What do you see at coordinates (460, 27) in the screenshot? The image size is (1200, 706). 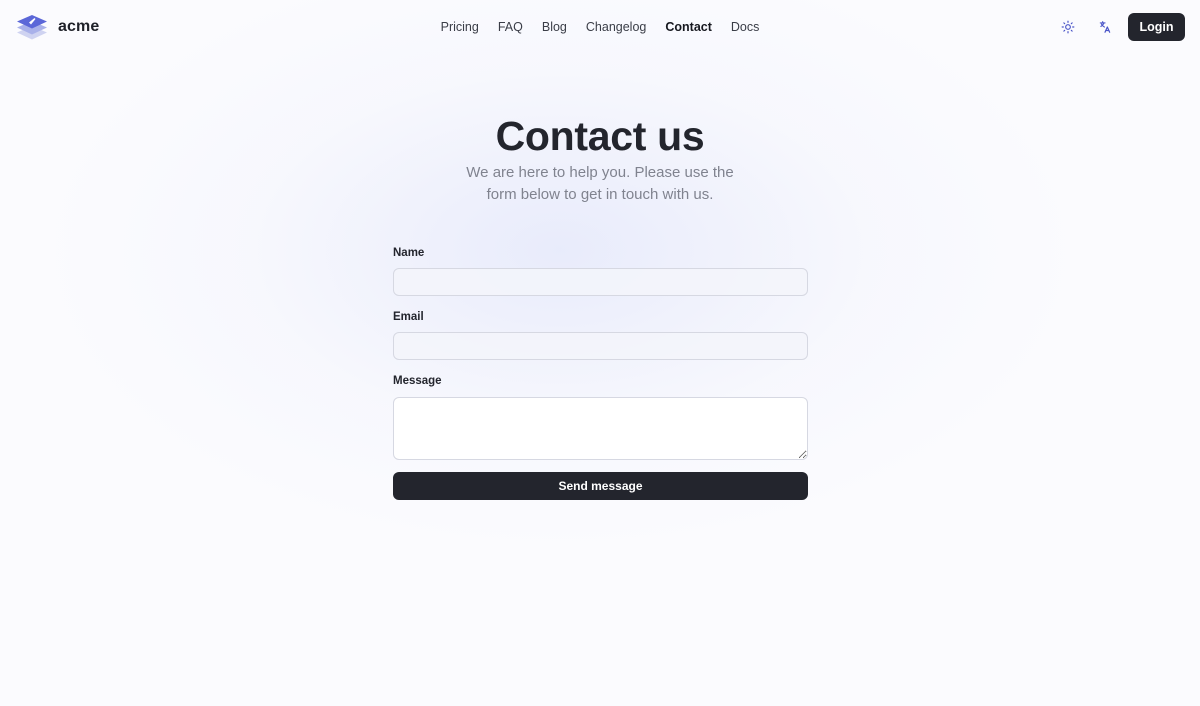 I see `nav-link-pricing: Pricing` at bounding box center [460, 27].